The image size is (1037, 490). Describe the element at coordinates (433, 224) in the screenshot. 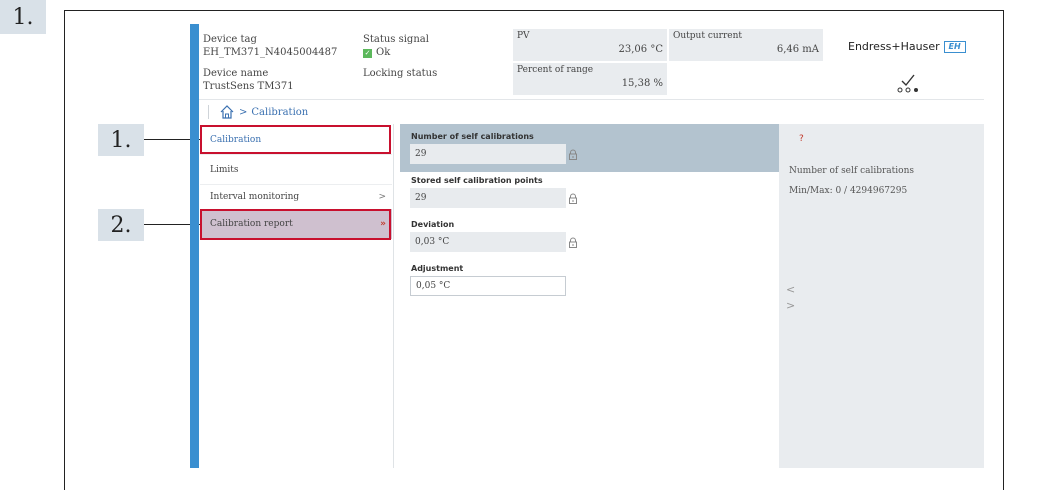

I see `field-label-deviation: Deviation` at that location.